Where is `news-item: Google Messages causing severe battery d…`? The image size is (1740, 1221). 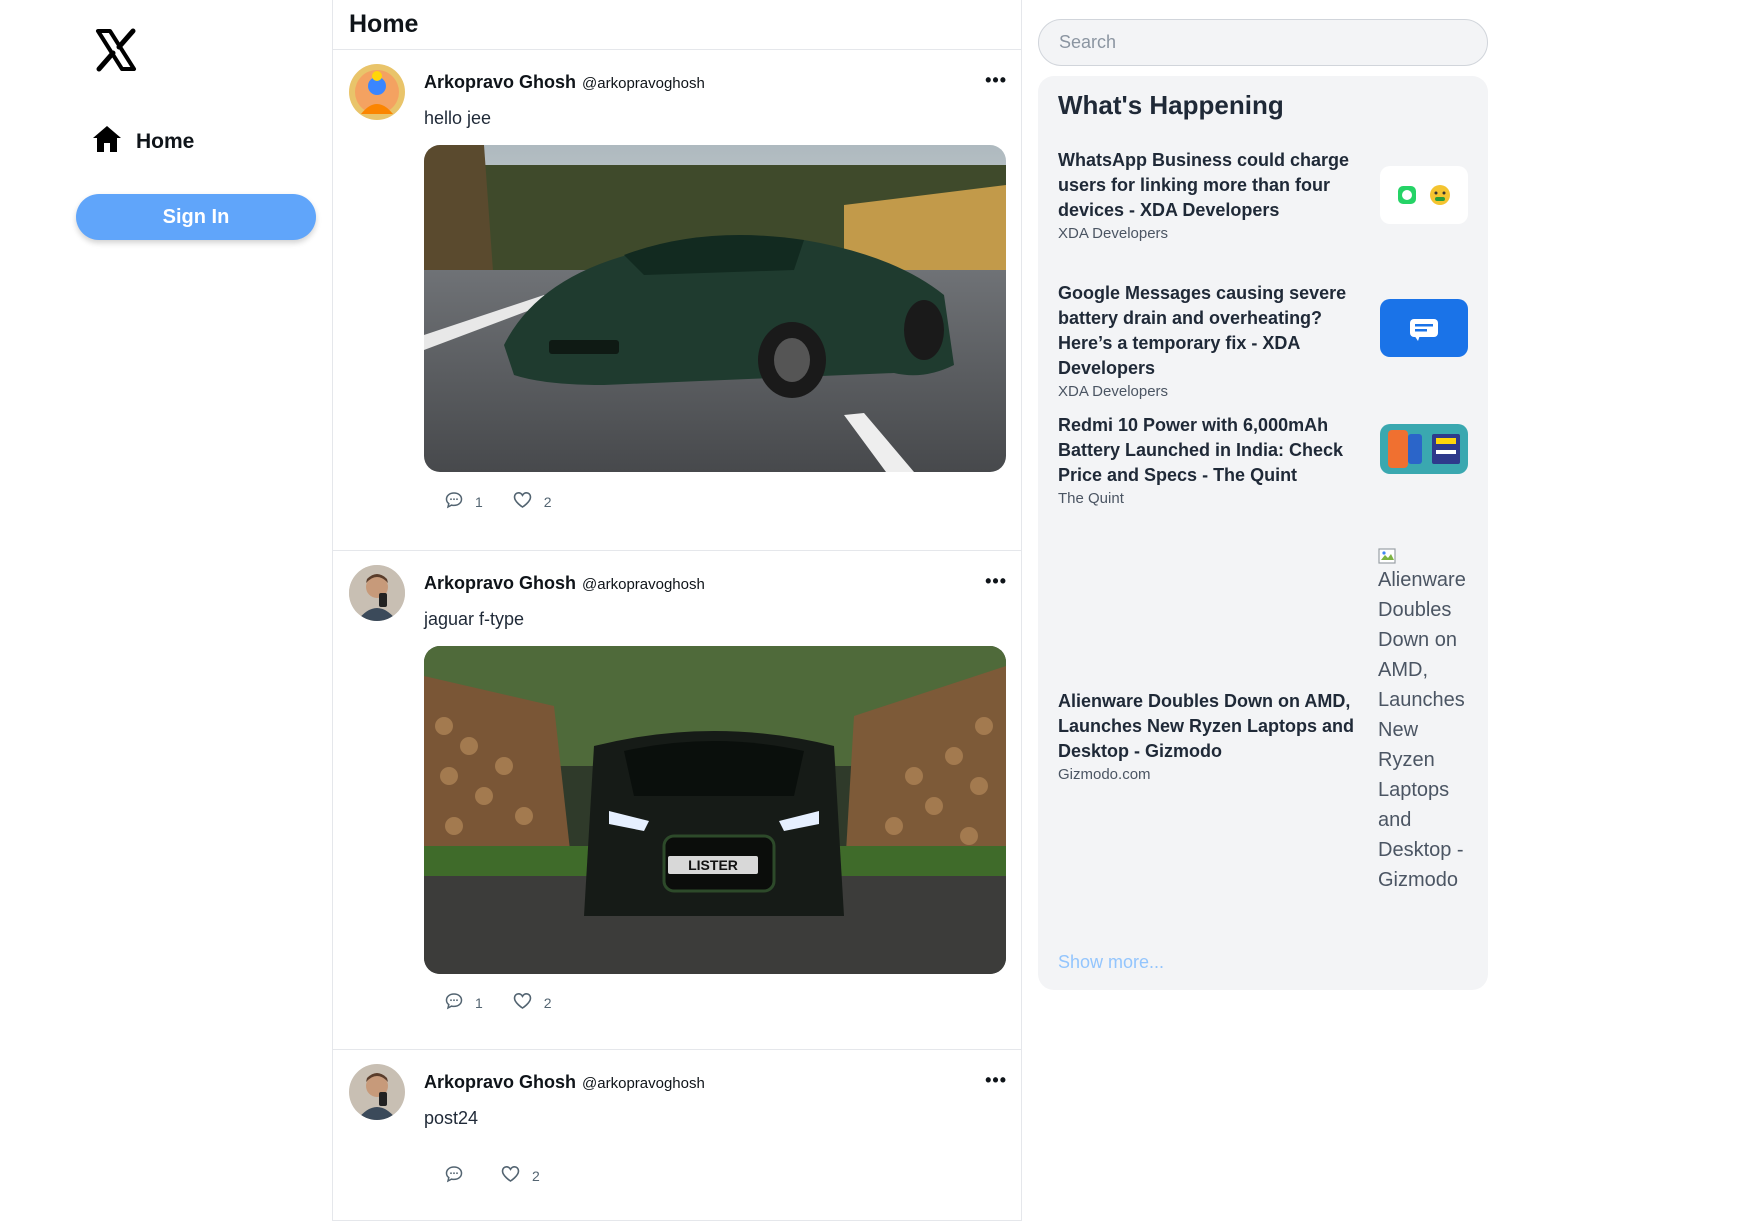
news-item: Google Messages causing severe battery d… is located at coordinates (1263, 340).